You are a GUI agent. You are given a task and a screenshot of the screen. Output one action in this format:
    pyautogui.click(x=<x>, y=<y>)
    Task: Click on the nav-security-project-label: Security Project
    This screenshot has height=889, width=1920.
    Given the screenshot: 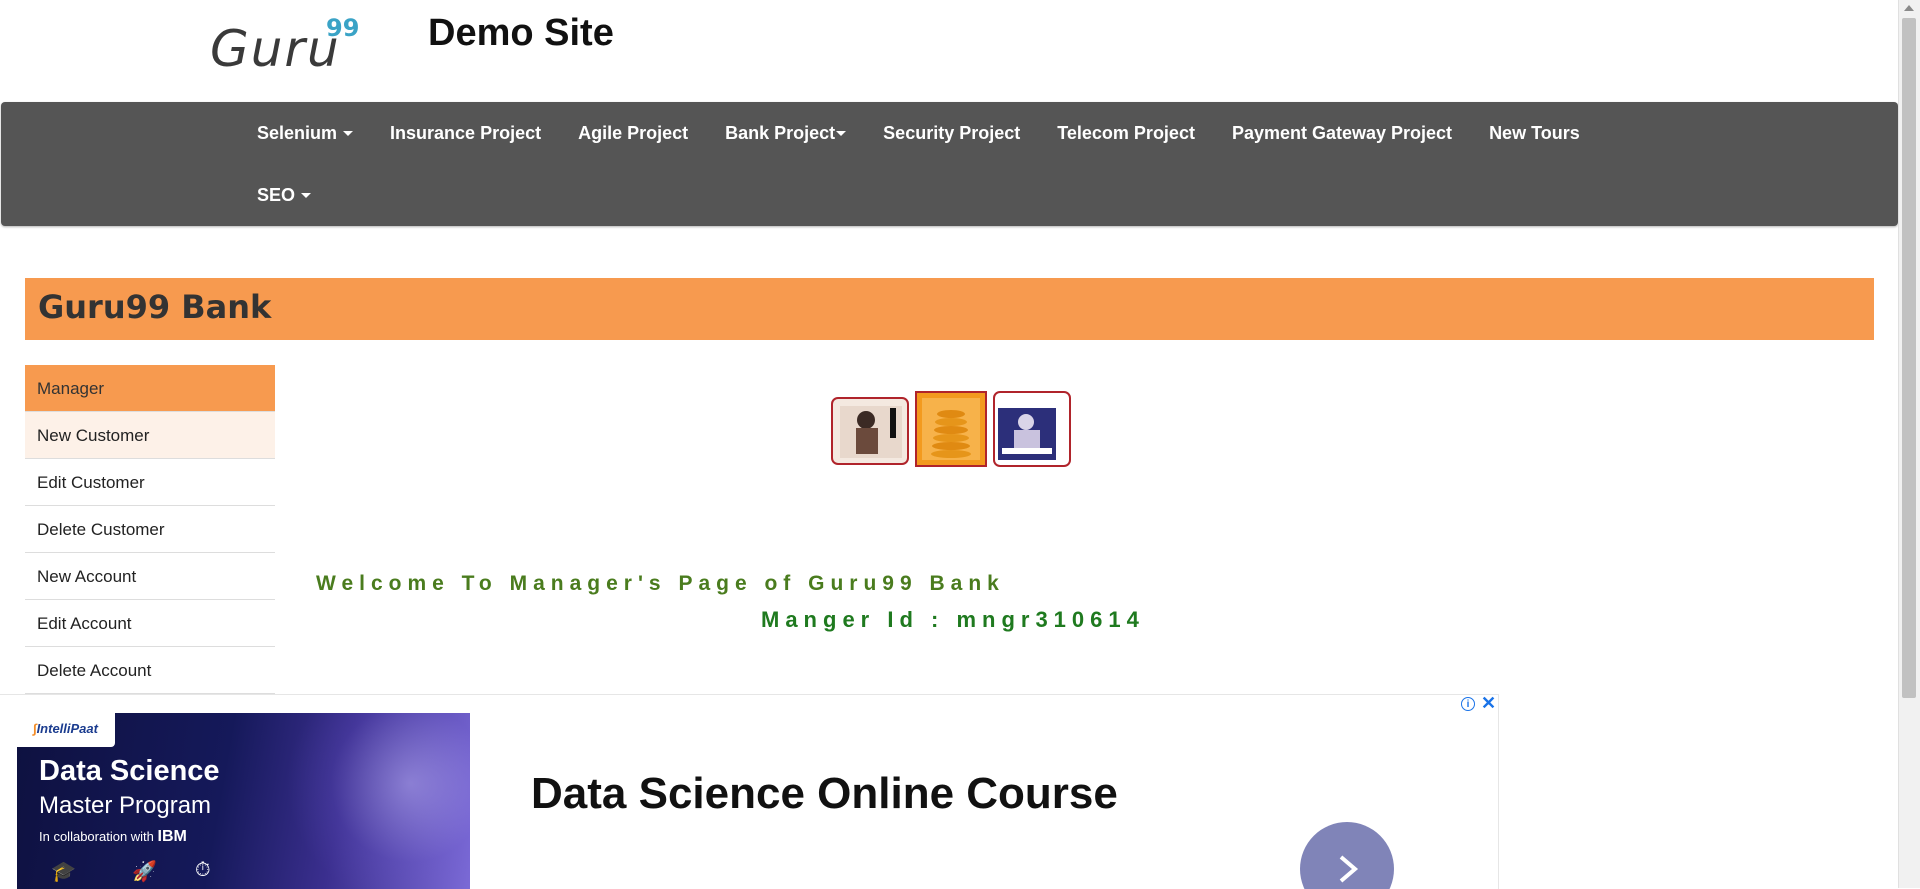 What is the action you would take?
    pyautogui.click(x=952, y=132)
    